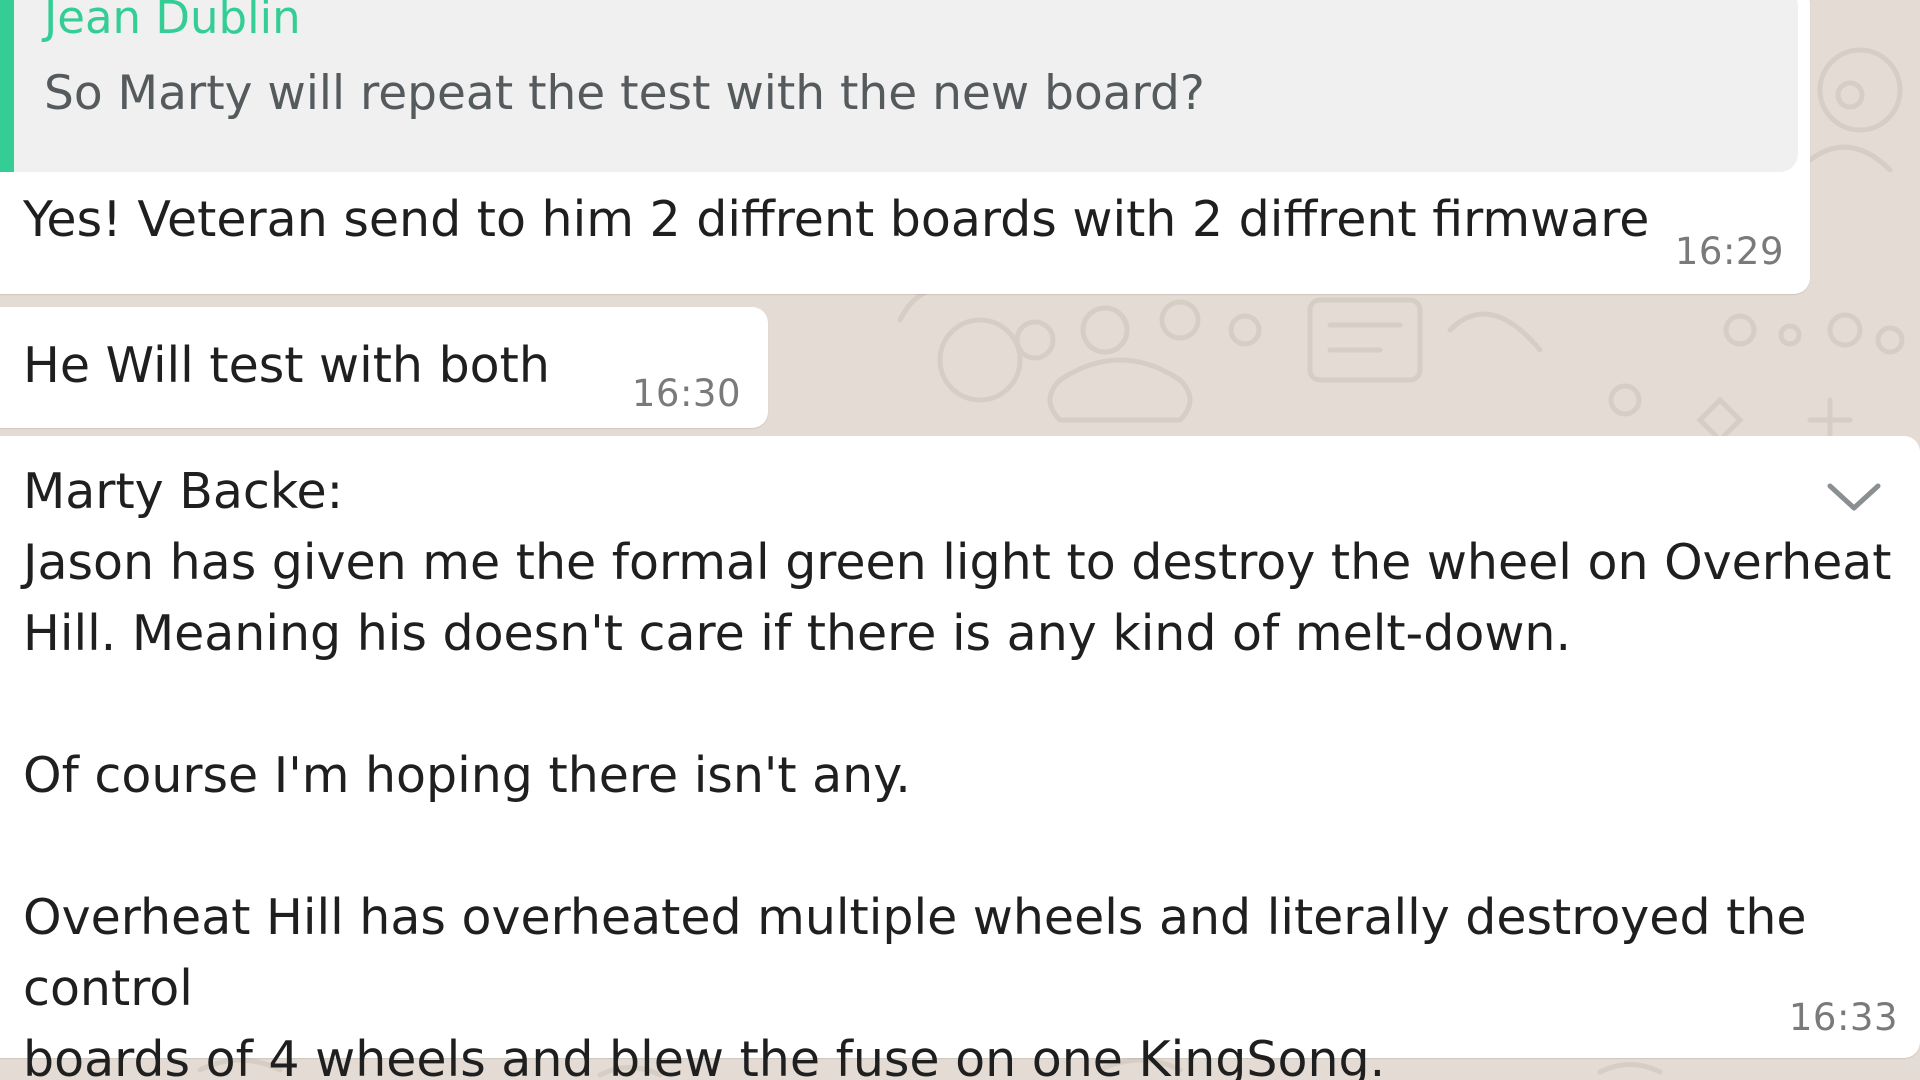 This screenshot has height=1080, width=1920. I want to click on quote-accent-bar, so click(7, 86).